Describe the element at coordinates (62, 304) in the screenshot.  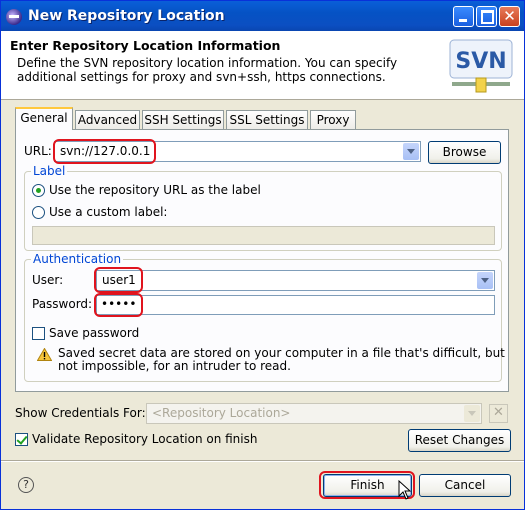
I see `password-label: Password:` at that location.